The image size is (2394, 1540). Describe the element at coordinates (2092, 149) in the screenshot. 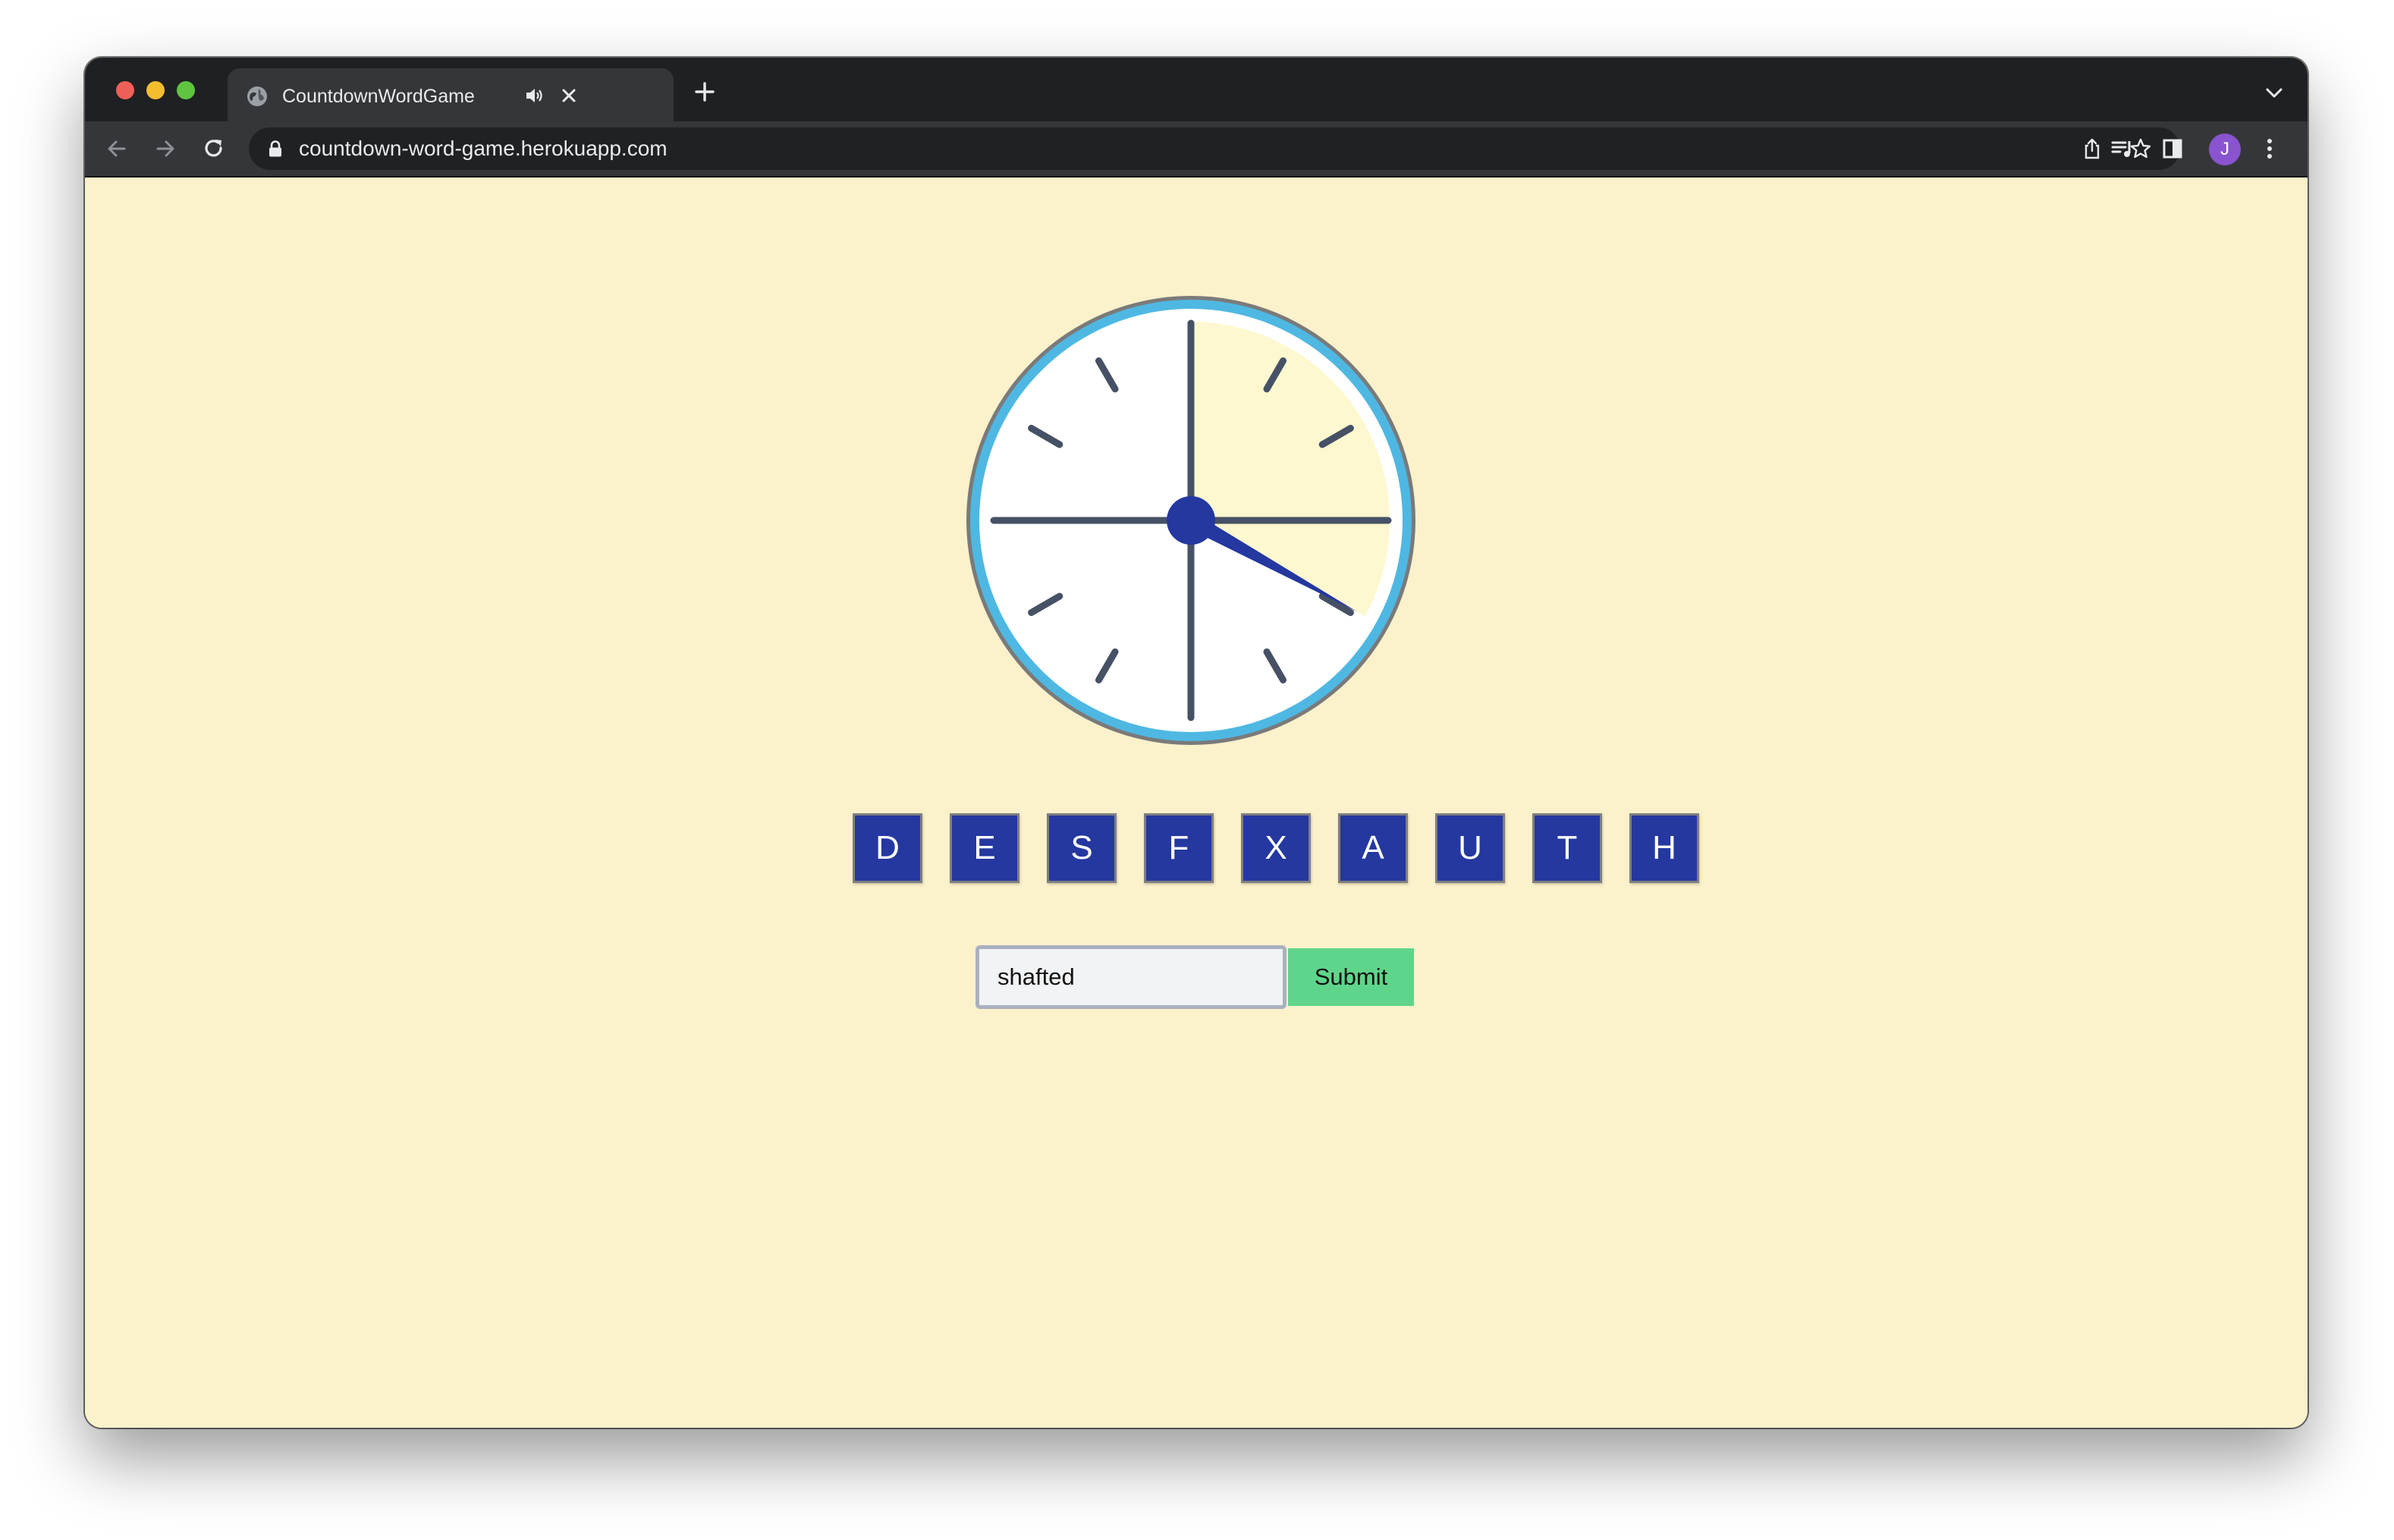

I see `share-icon` at that location.